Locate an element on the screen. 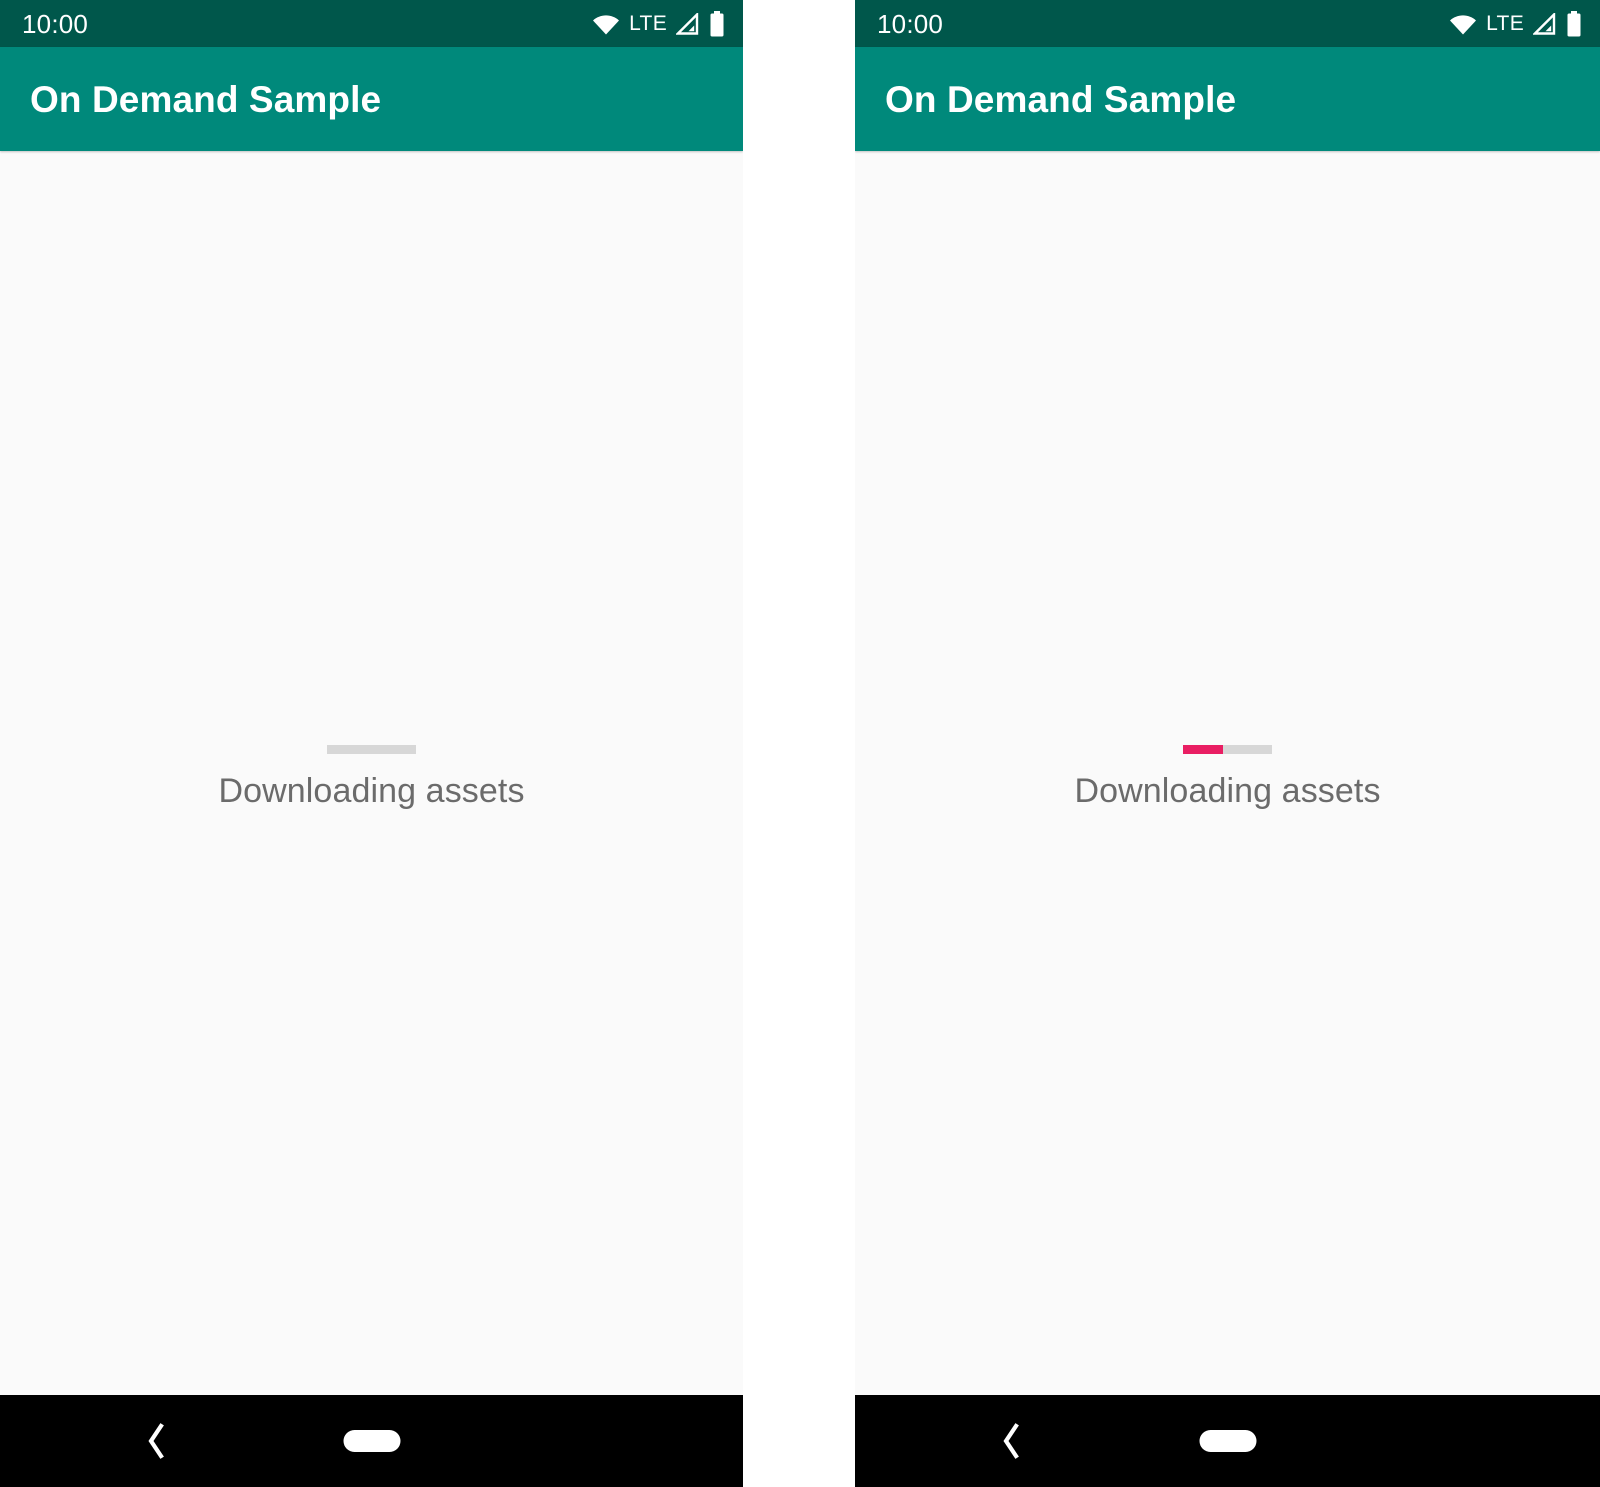  download-progress-fill is located at coordinates (1203, 749).